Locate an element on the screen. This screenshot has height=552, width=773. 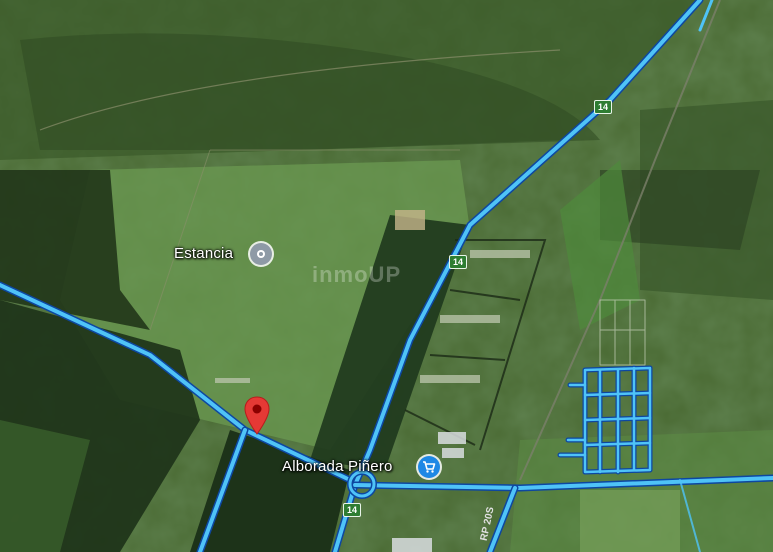
place-label-estancia: Estancia is located at coordinates (203, 253).